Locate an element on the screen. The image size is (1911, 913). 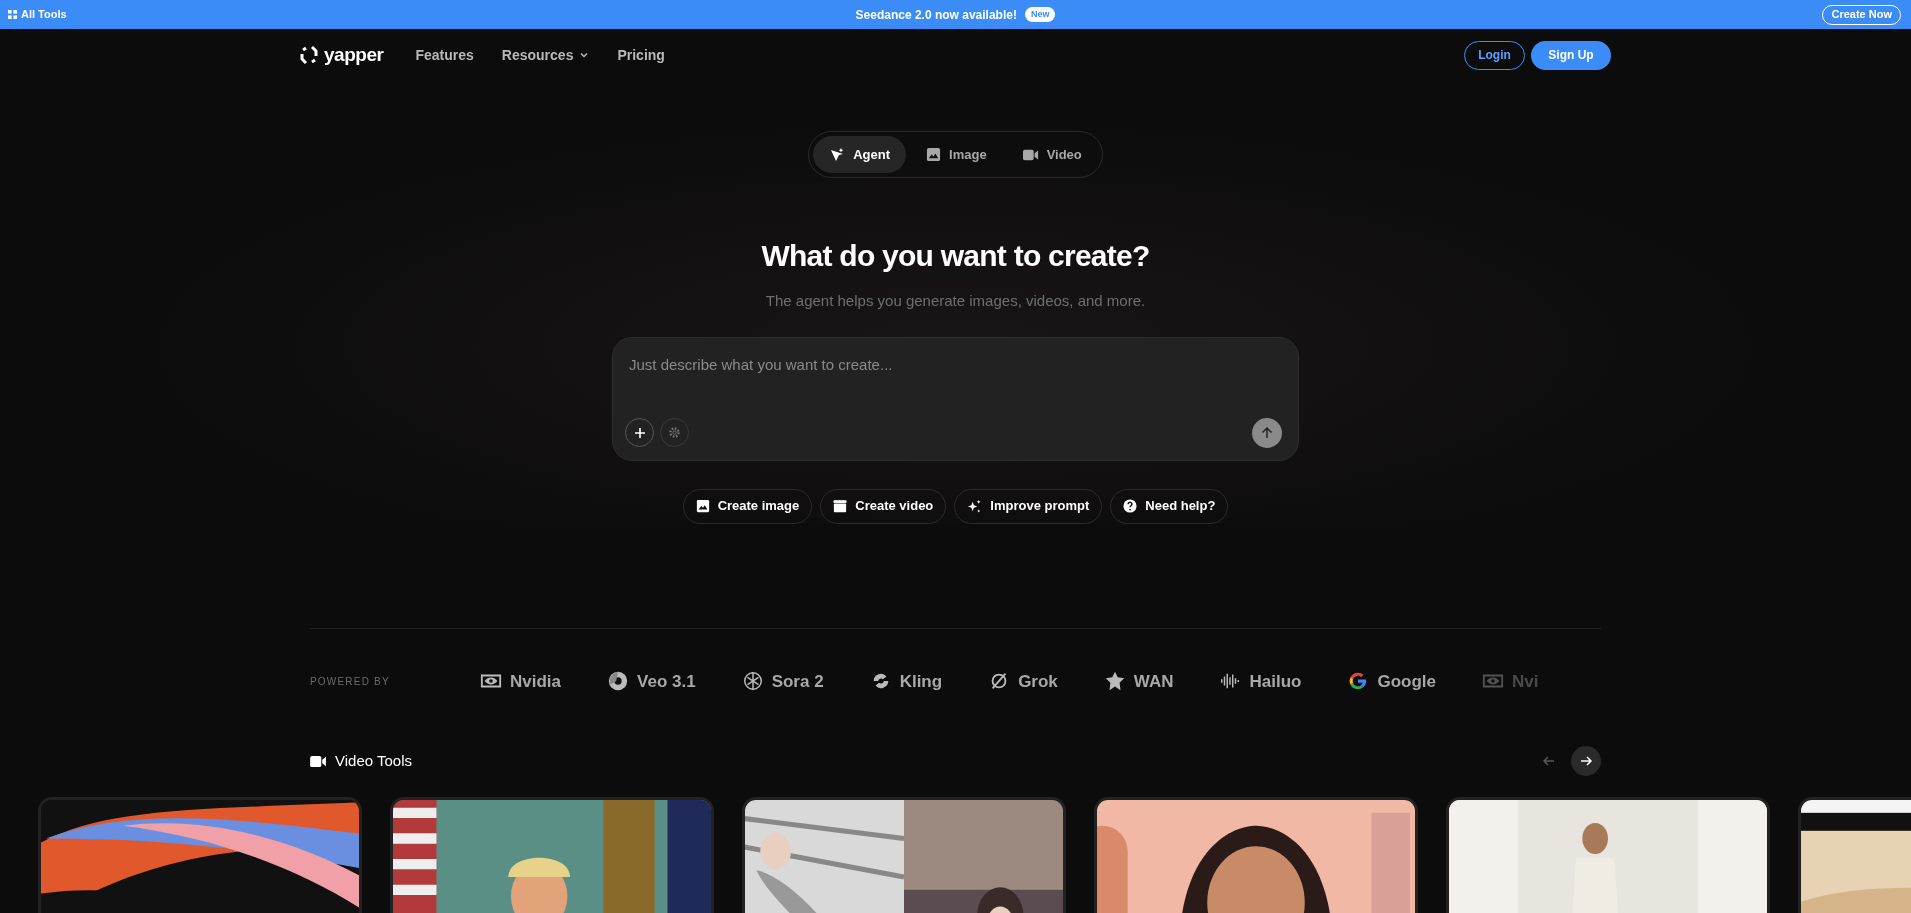
arrow-right-icon is located at coordinates (1586, 761).